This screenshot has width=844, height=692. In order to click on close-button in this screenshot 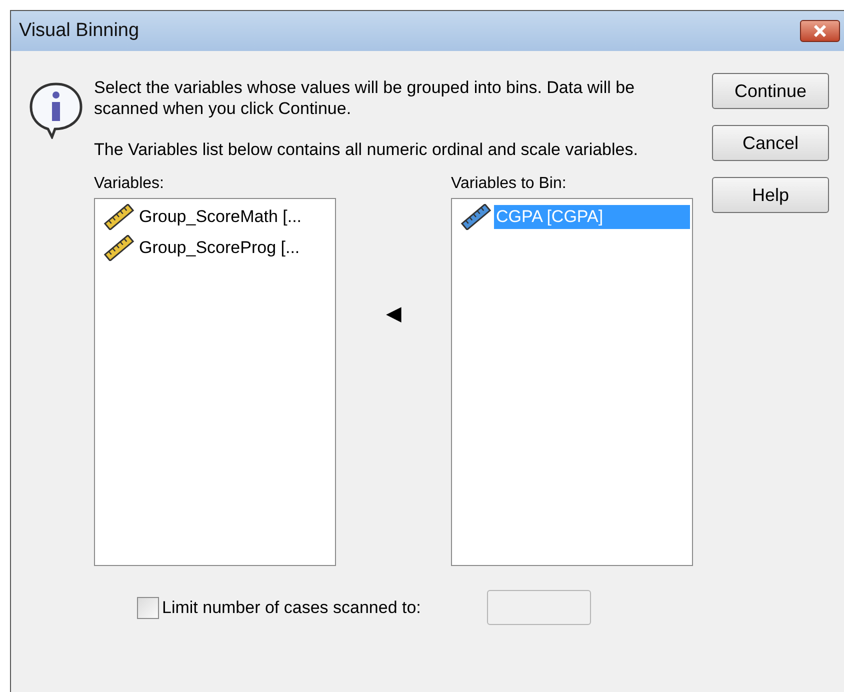, I will do `click(820, 31)`.